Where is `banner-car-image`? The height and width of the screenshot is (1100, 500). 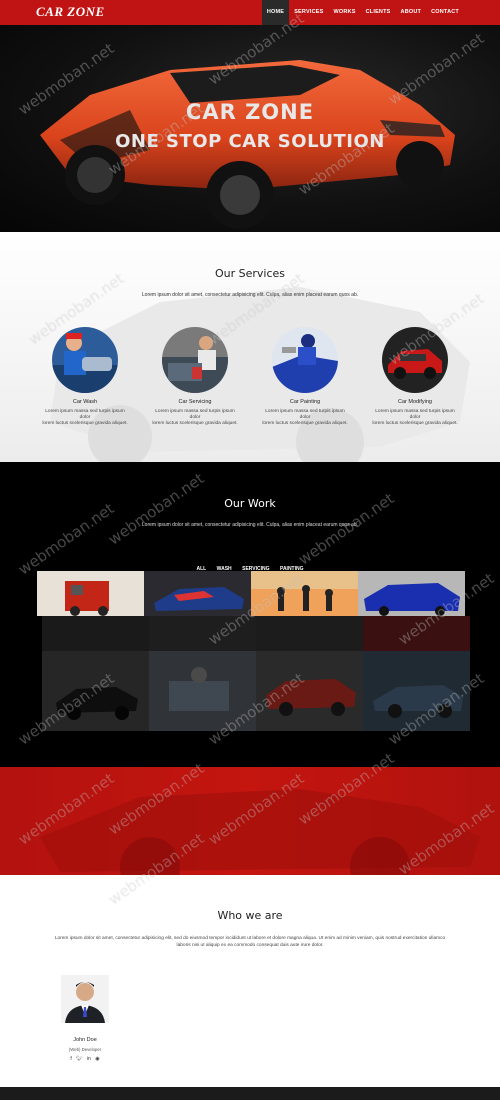
banner-car-image is located at coordinates (260, 832).